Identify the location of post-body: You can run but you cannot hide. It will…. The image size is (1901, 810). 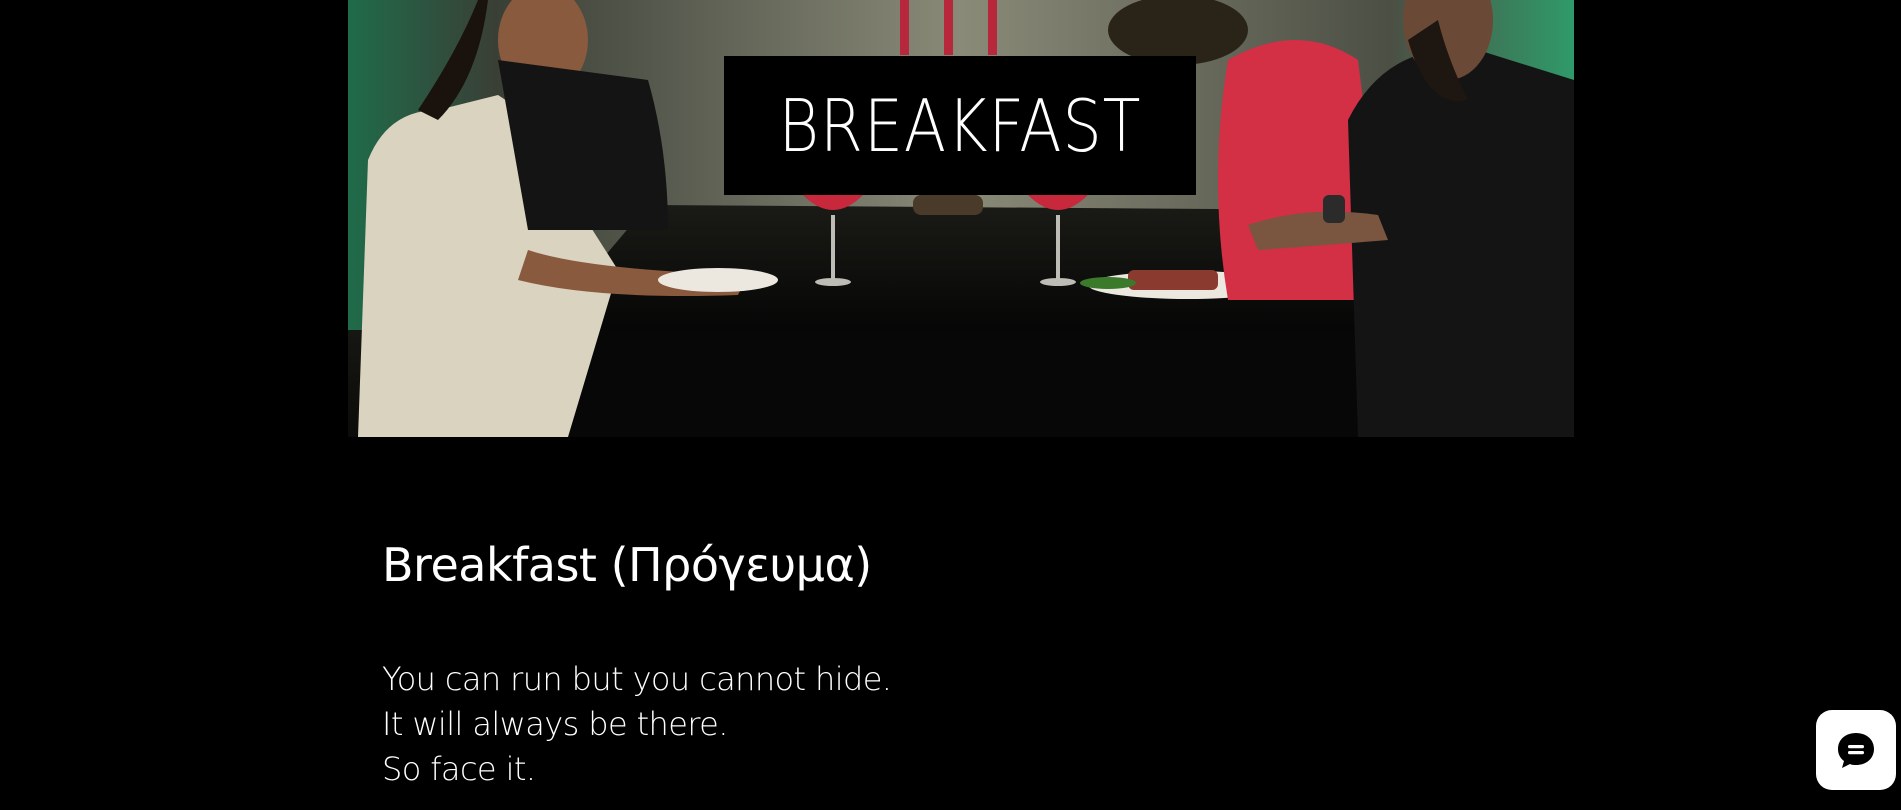
(832, 724).